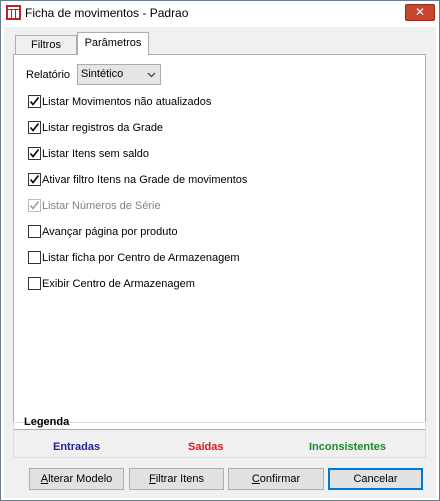 This screenshot has height=501, width=440. I want to click on window-title: Ficha de movimentos - Padrao, so click(107, 13).